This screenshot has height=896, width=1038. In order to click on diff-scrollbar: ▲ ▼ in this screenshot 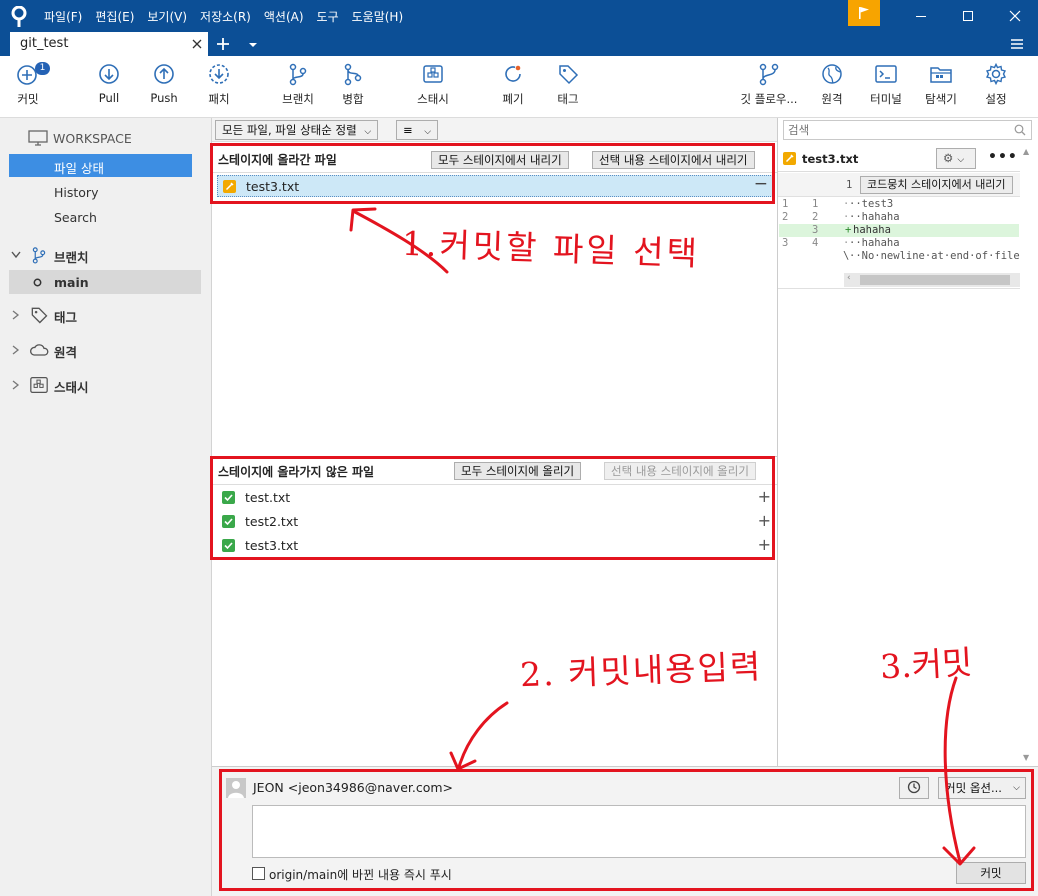, I will do `click(1027, 455)`.